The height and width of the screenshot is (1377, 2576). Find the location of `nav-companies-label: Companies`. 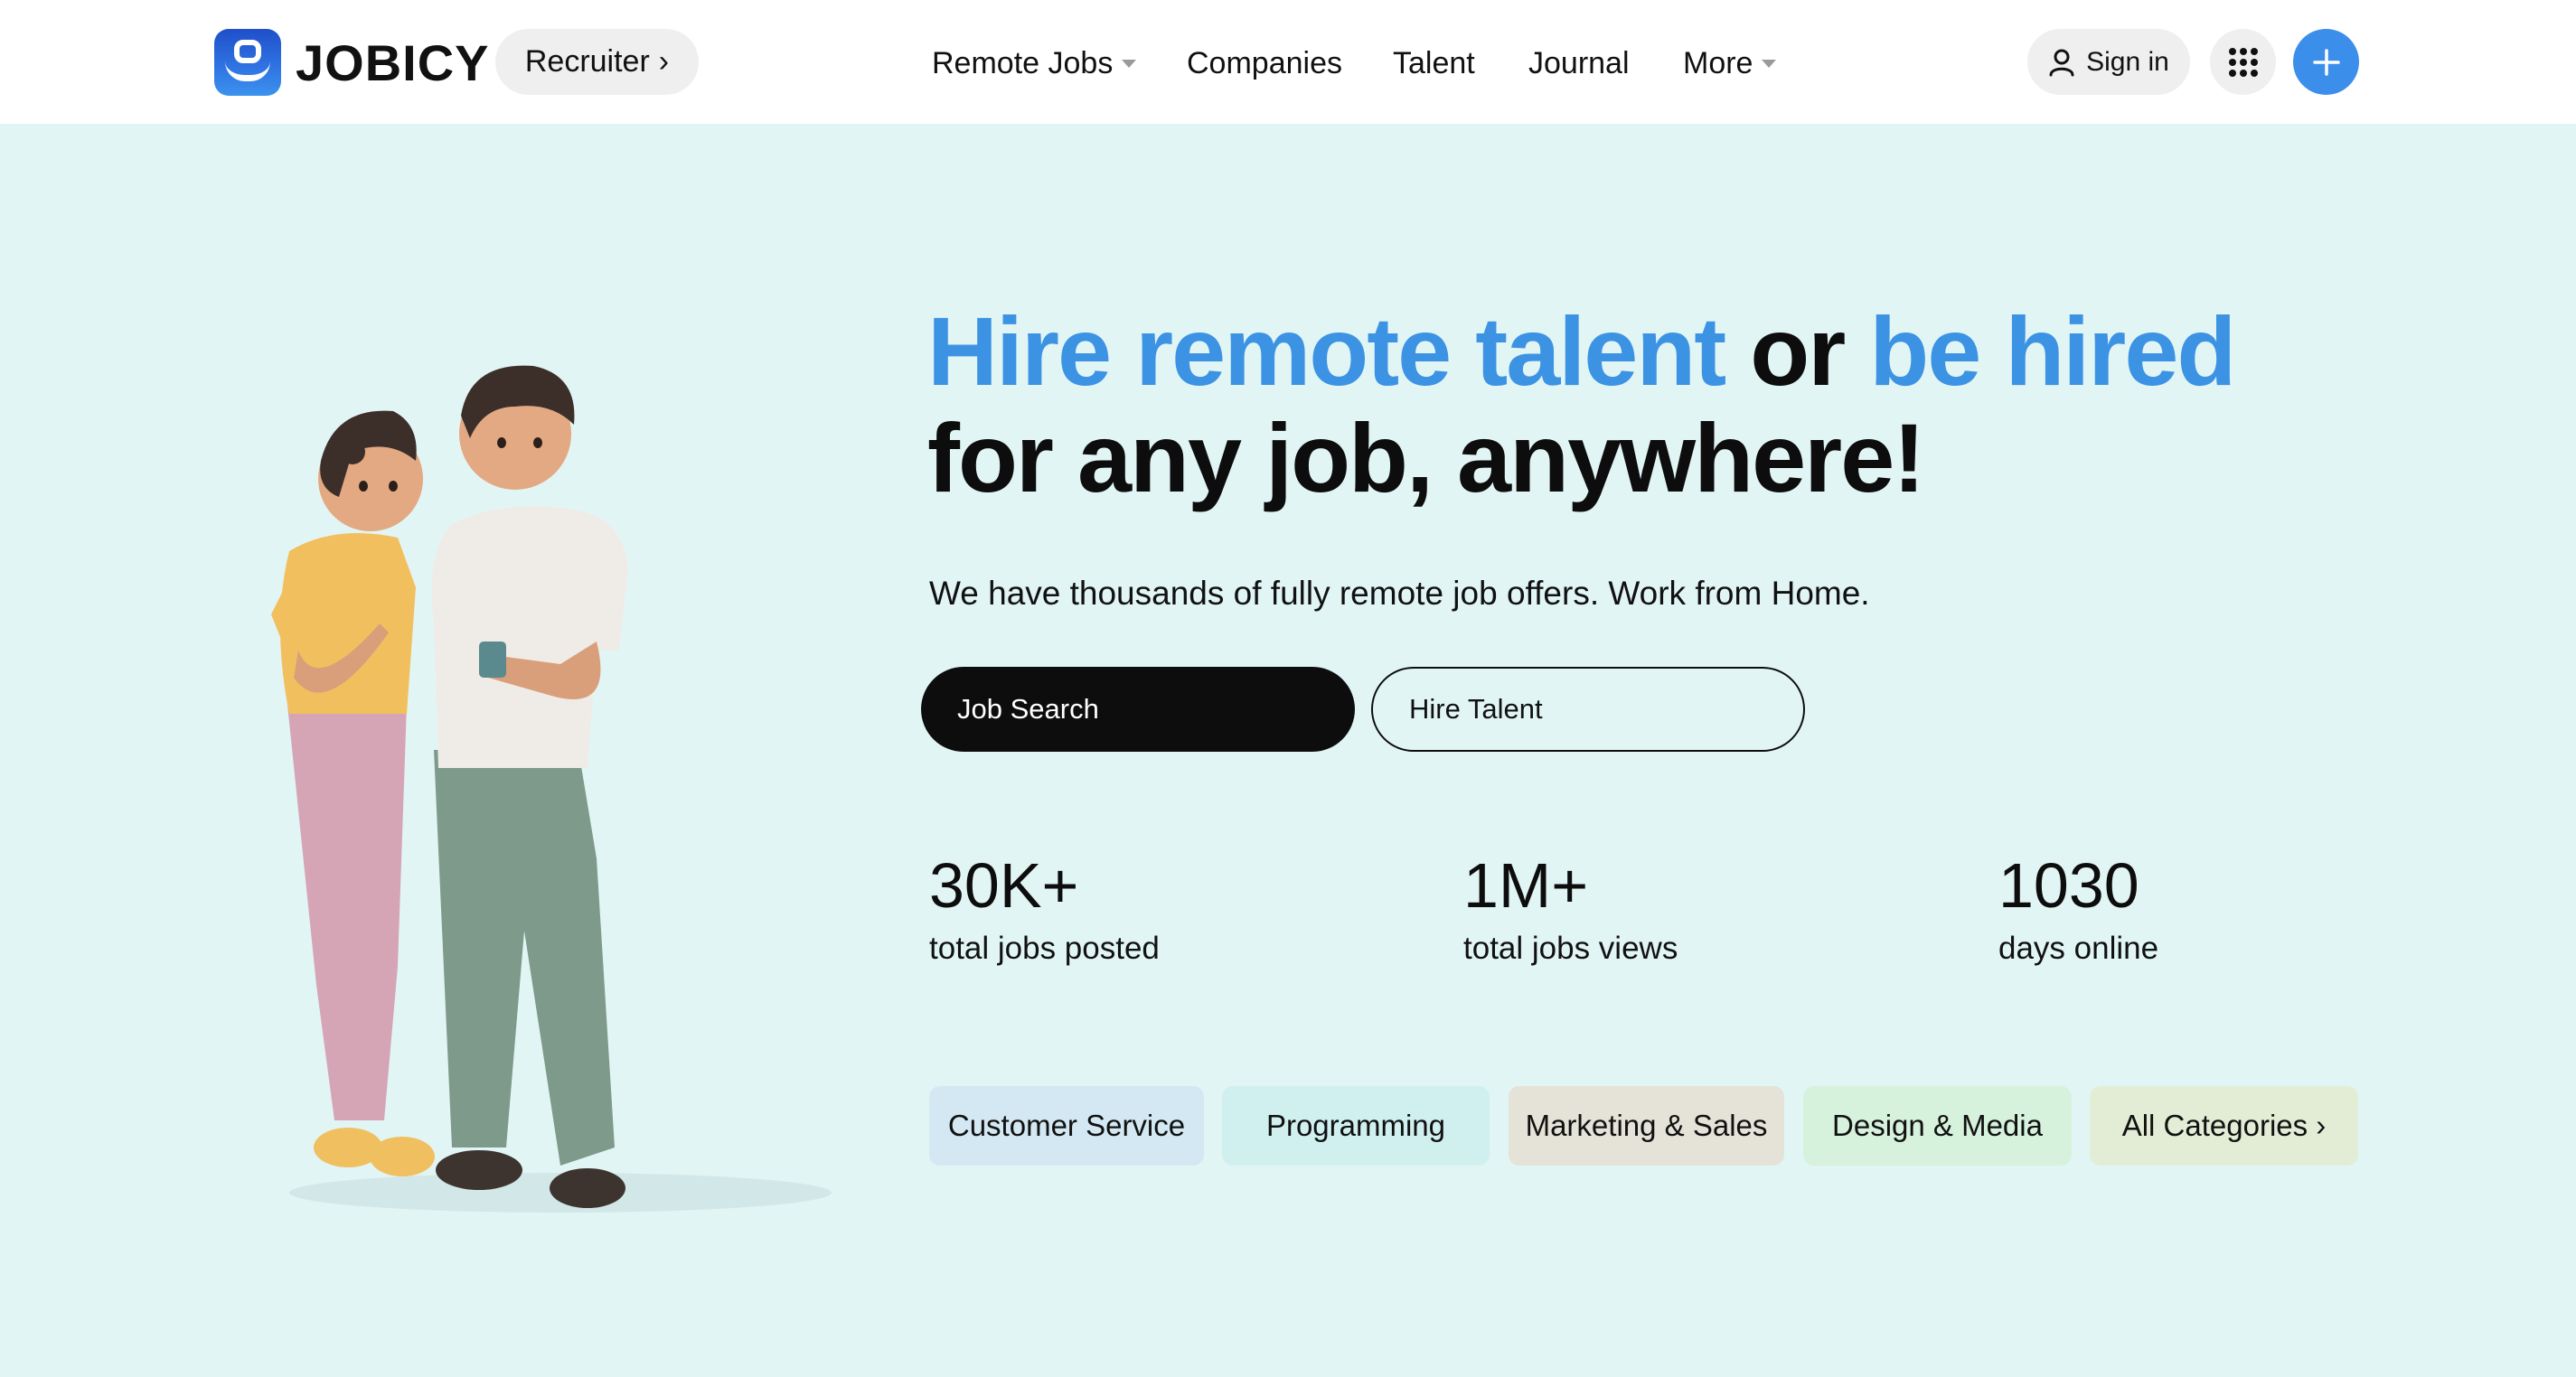

nav-companies-label: Companies is located at coordinates (1265, 62).